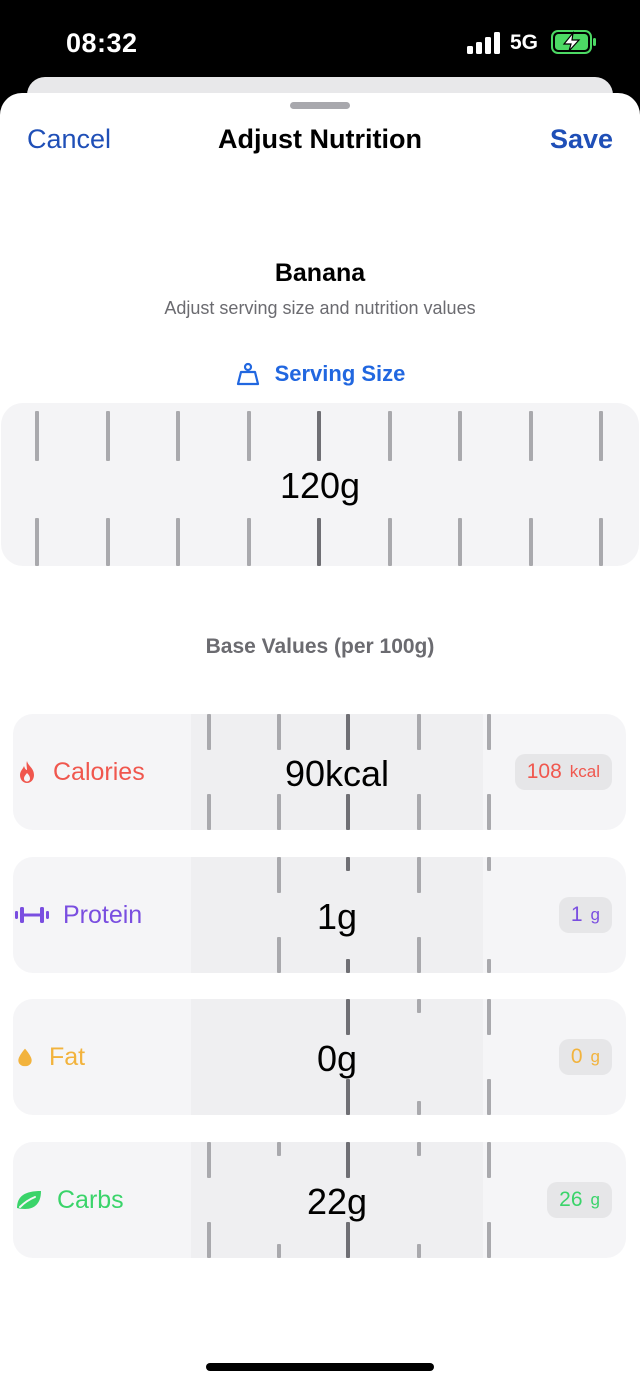 Image resolution: width=640 pixels, height=1385 pixels. What do you see at coordinates (585, 915) in the screenshot?
I see `protein-badge: 1 g` at bounding box center [585, 915].